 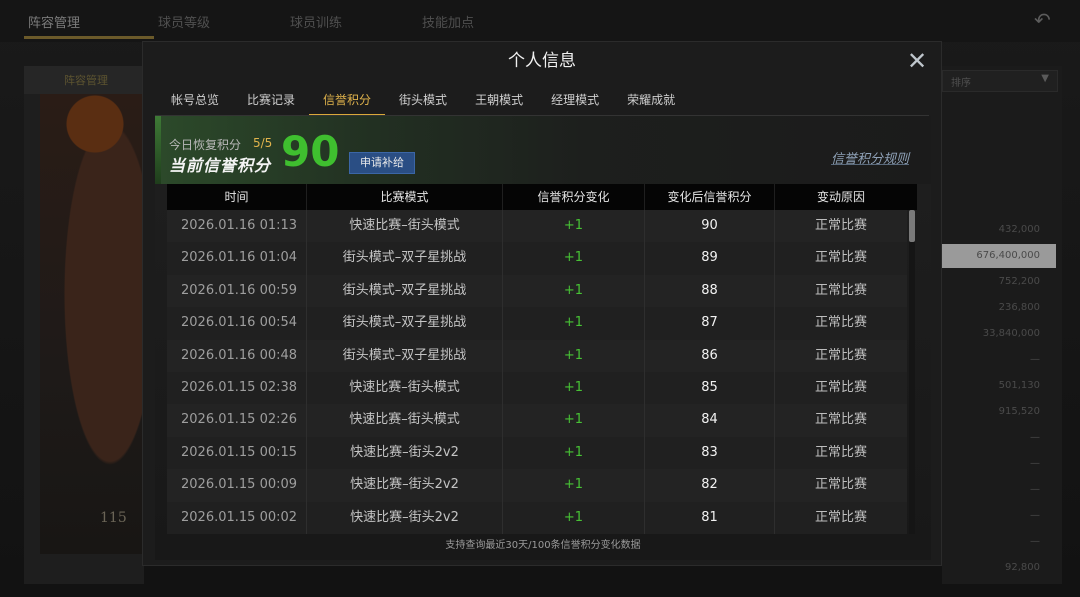 What do you see at coordinates (710, 388) in the screenshot?
I see `cell-after: 85` at bounding box center [710, 388].